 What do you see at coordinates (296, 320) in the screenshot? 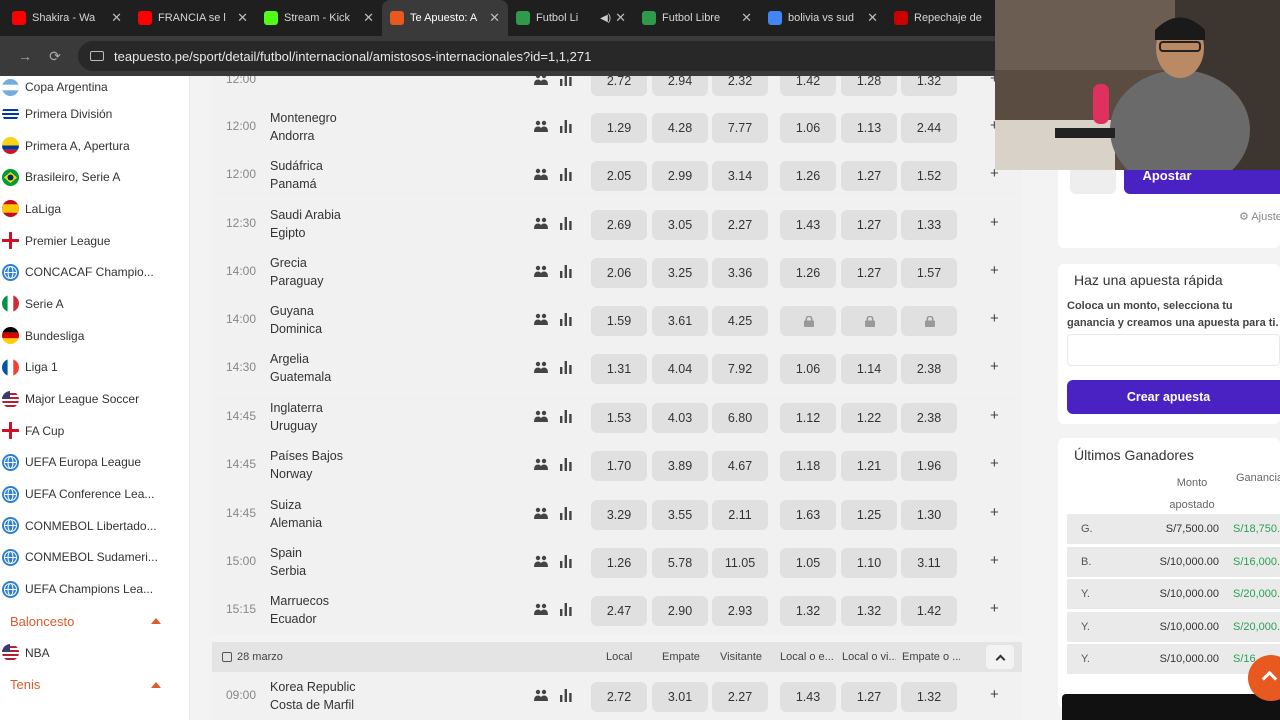
I see `match-teams: Guyana Dominica` at bounding box center [296, 320].